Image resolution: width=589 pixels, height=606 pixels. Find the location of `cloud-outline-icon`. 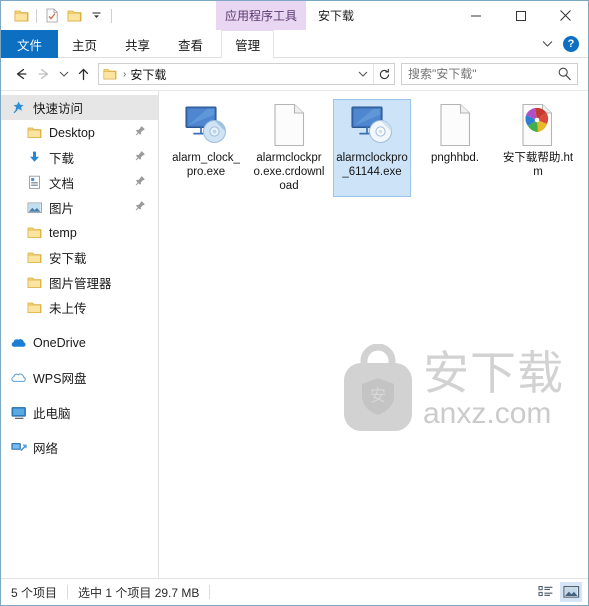

cloud-outline-icon is located at coordinates (18, 377).